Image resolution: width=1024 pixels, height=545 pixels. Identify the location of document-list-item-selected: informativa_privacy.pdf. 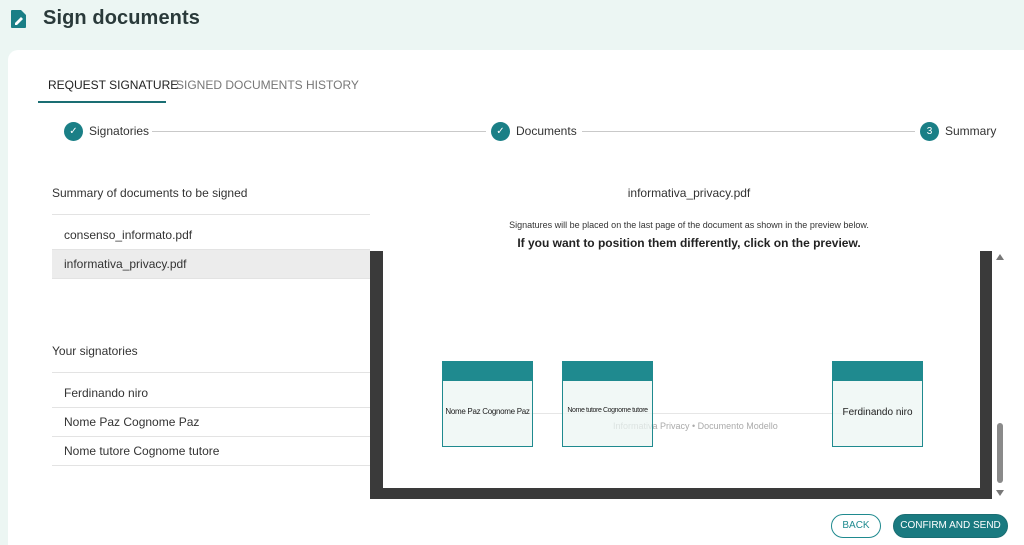
(211, 264).